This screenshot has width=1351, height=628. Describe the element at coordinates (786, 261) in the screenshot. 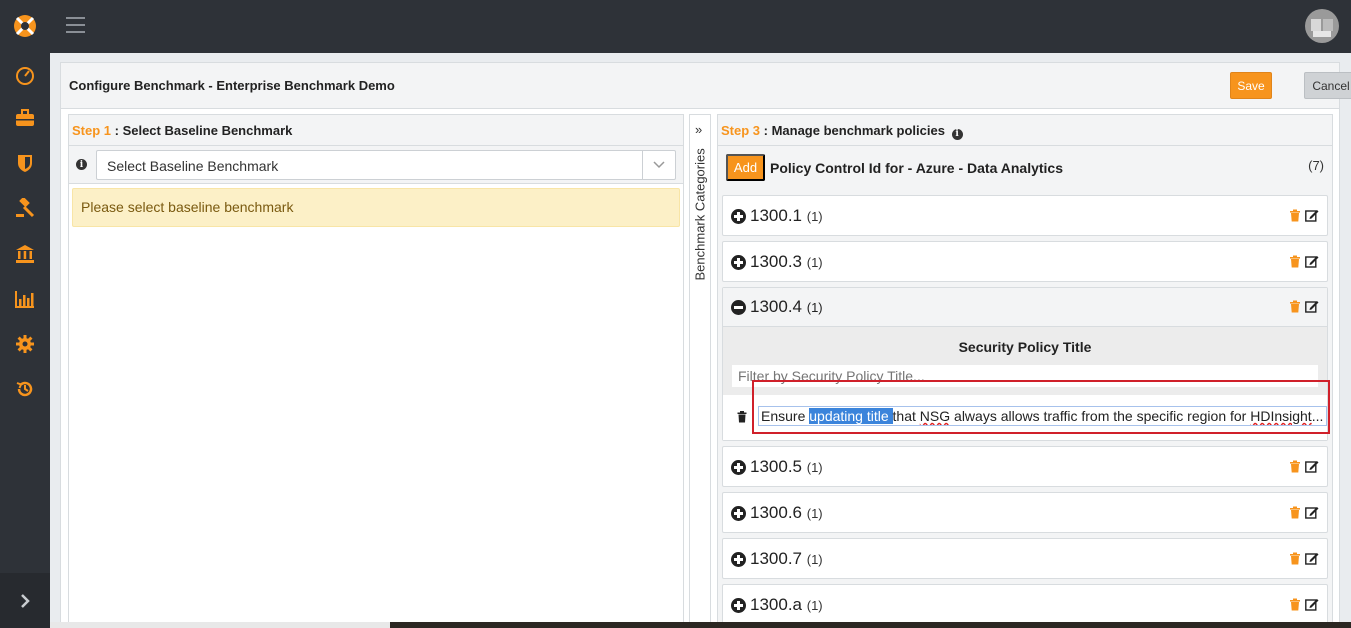

I see `policy-id: 1300.3 (1)` at that location.